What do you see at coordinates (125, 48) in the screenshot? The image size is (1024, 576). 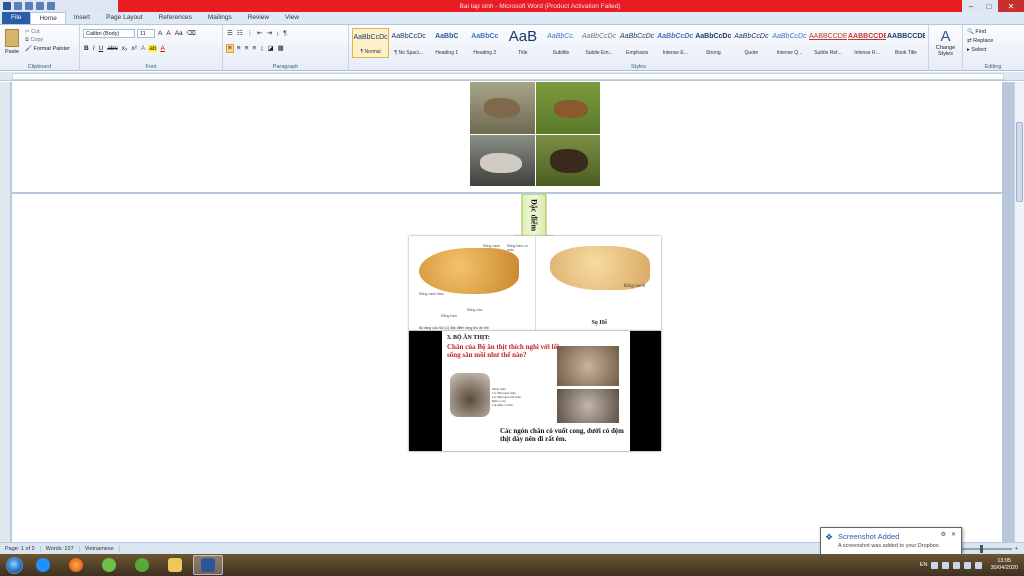 I see `subscript-button: x₂` at bounding box center [125, 48].